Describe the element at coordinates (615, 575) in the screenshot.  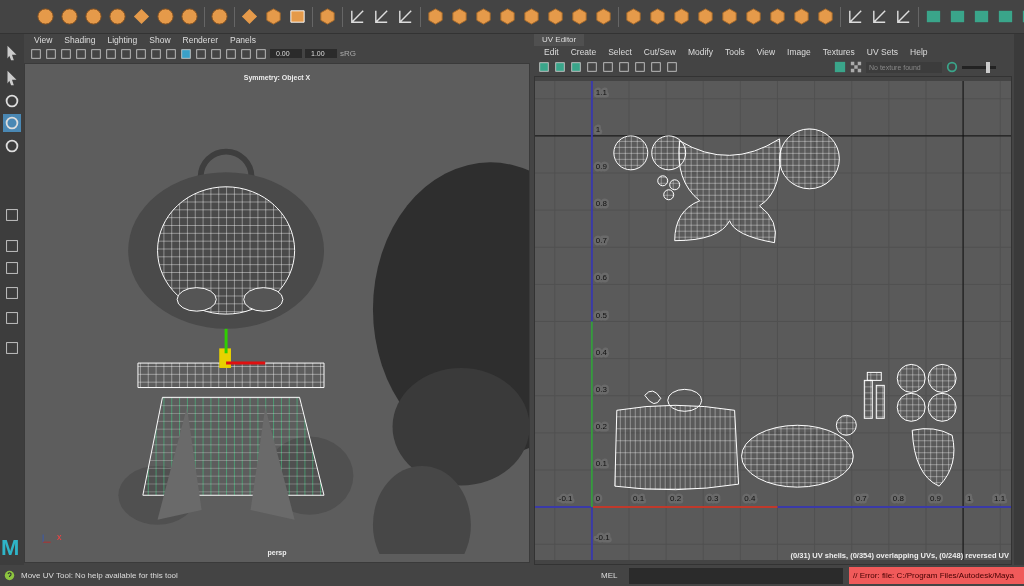
I see `command-language-label: MEL` at that location.